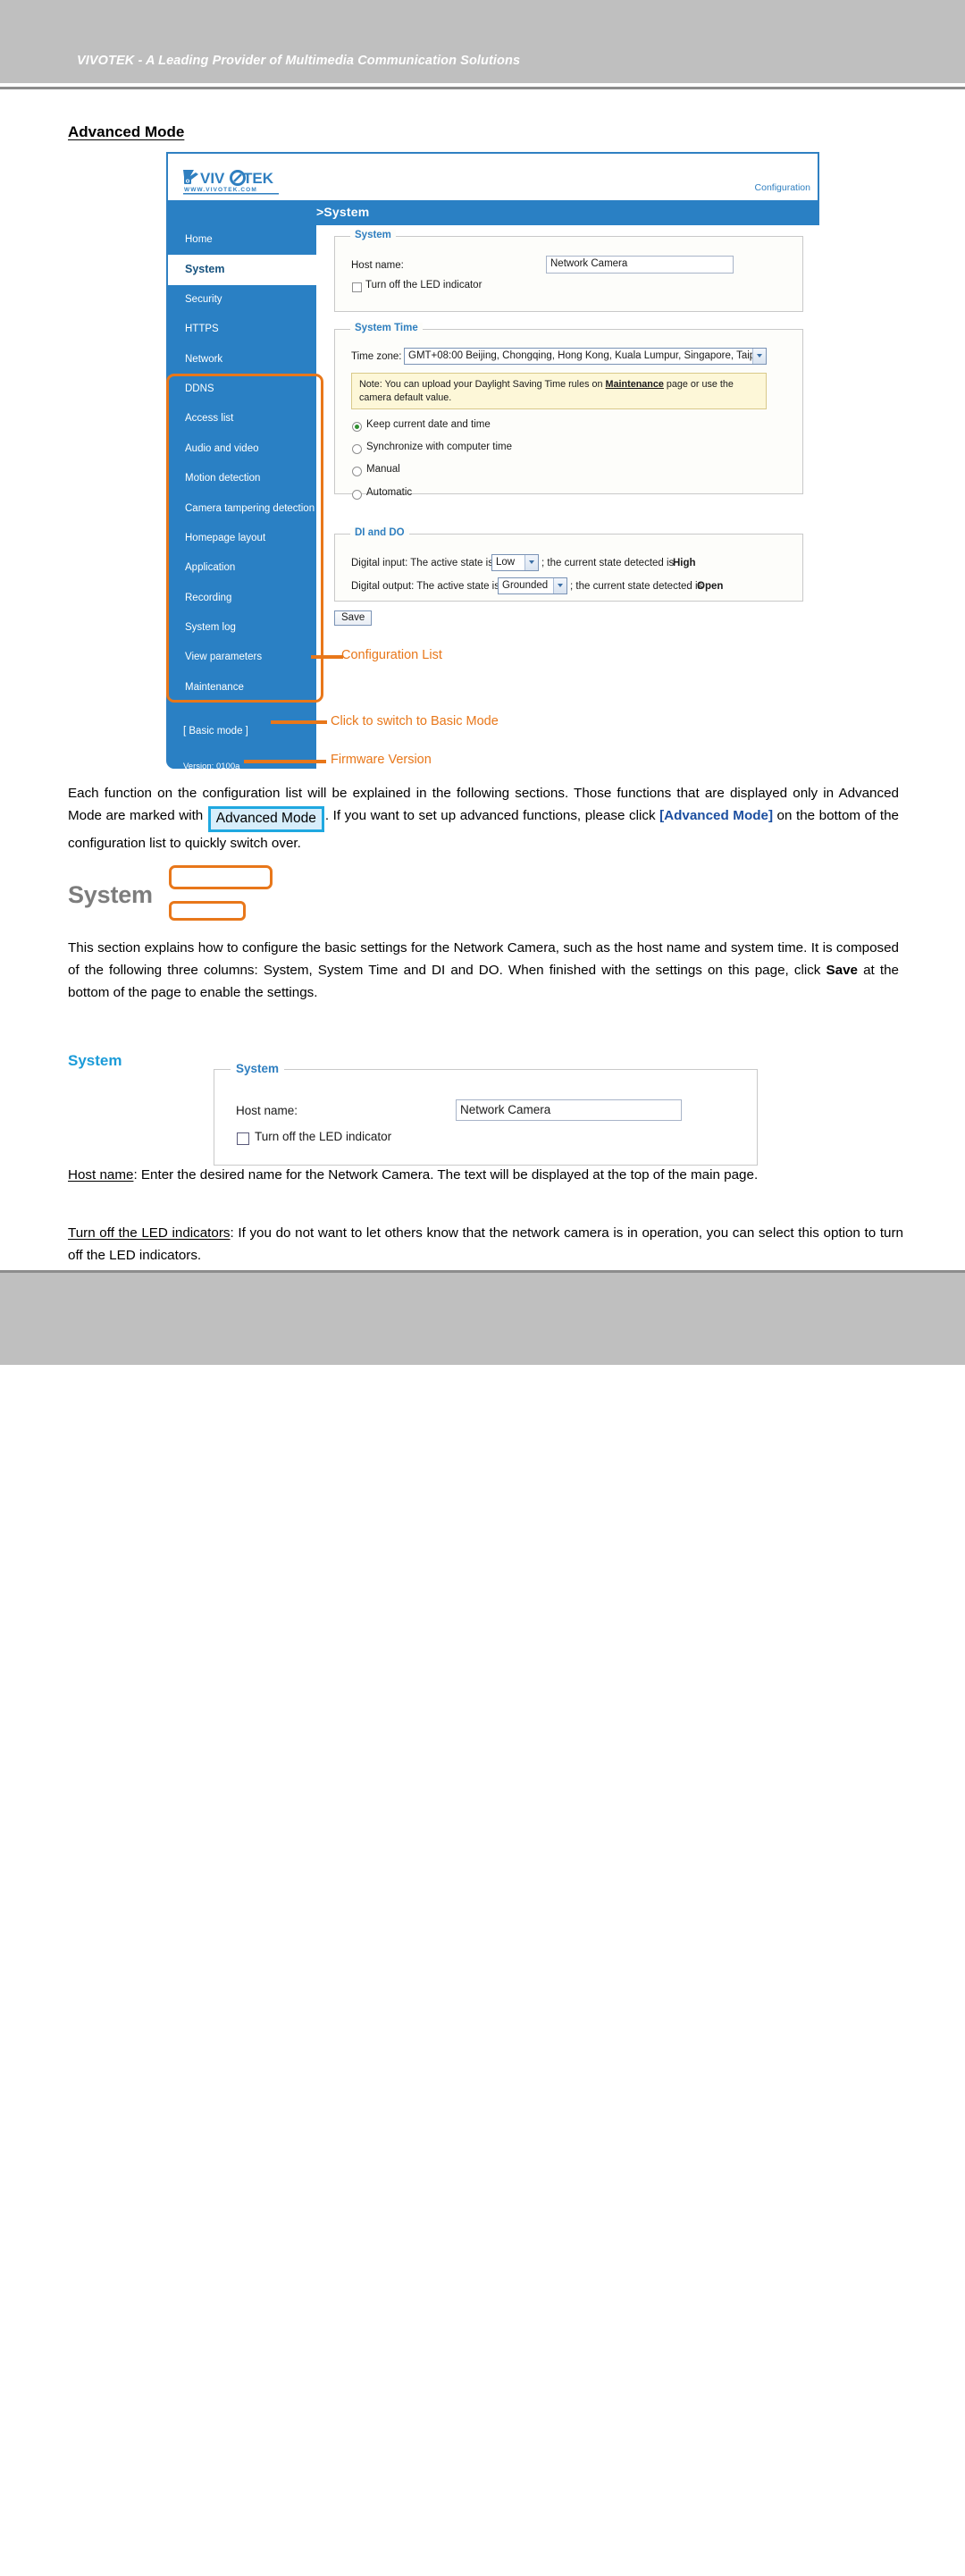  Describe the element at coordinates (220, 190) in the screenshot. I see `svg-text: WWW.VIVOTEK.COM` at that location.